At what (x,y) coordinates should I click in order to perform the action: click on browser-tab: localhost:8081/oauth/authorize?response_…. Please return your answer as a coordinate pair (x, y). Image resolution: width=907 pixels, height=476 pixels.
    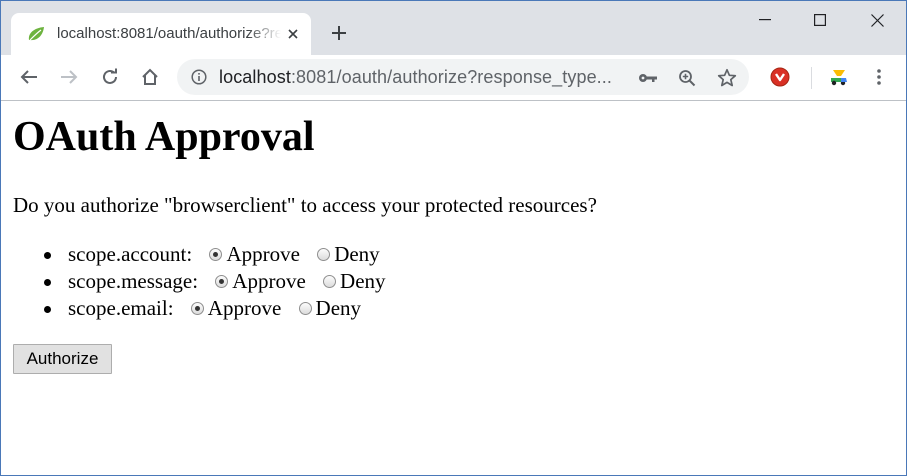
    Looking at the image, I should click on (161, 34).